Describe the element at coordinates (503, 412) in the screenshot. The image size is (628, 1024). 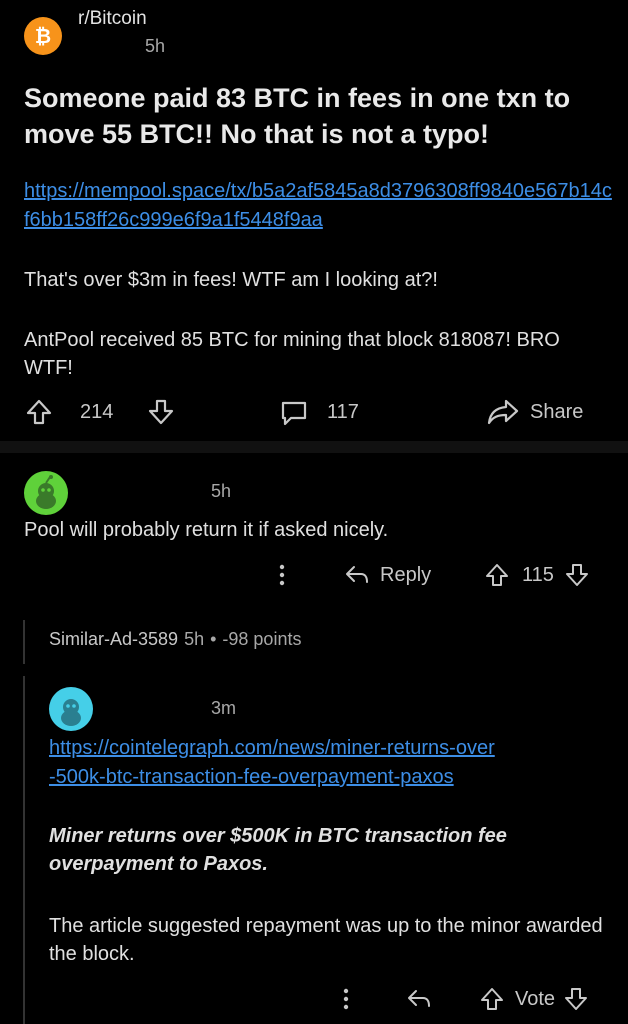
I see `share-arrow-icon` at that location.